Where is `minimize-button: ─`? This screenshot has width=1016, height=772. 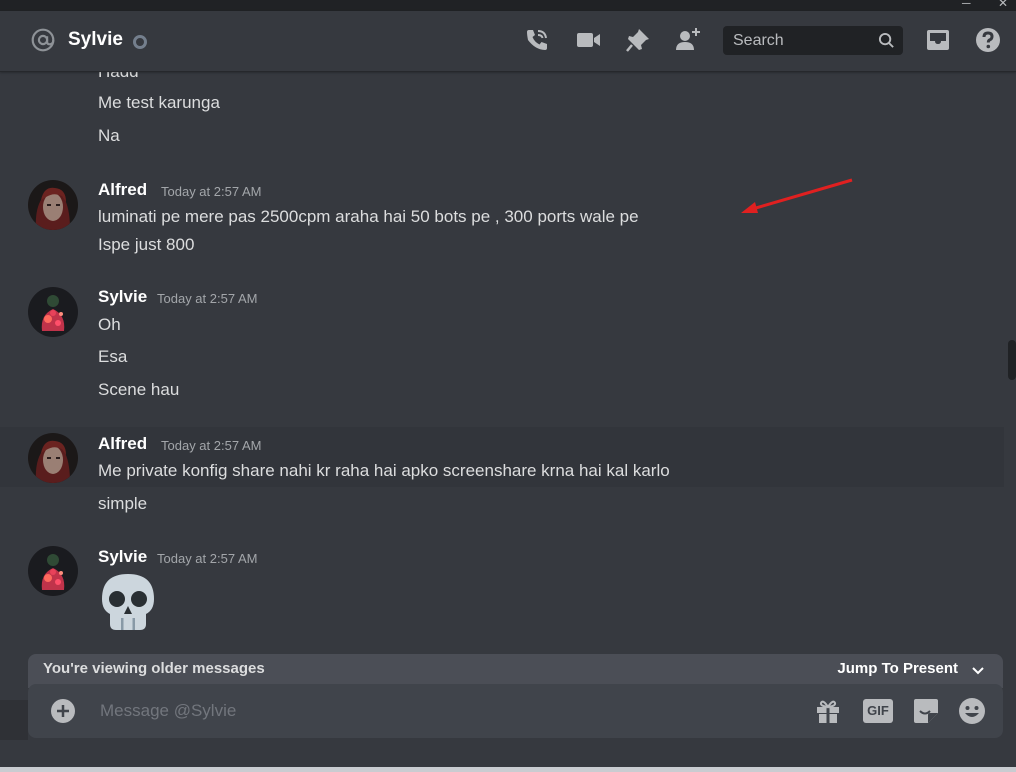 minimize-button: ─ is located at coordinates (966, 4).